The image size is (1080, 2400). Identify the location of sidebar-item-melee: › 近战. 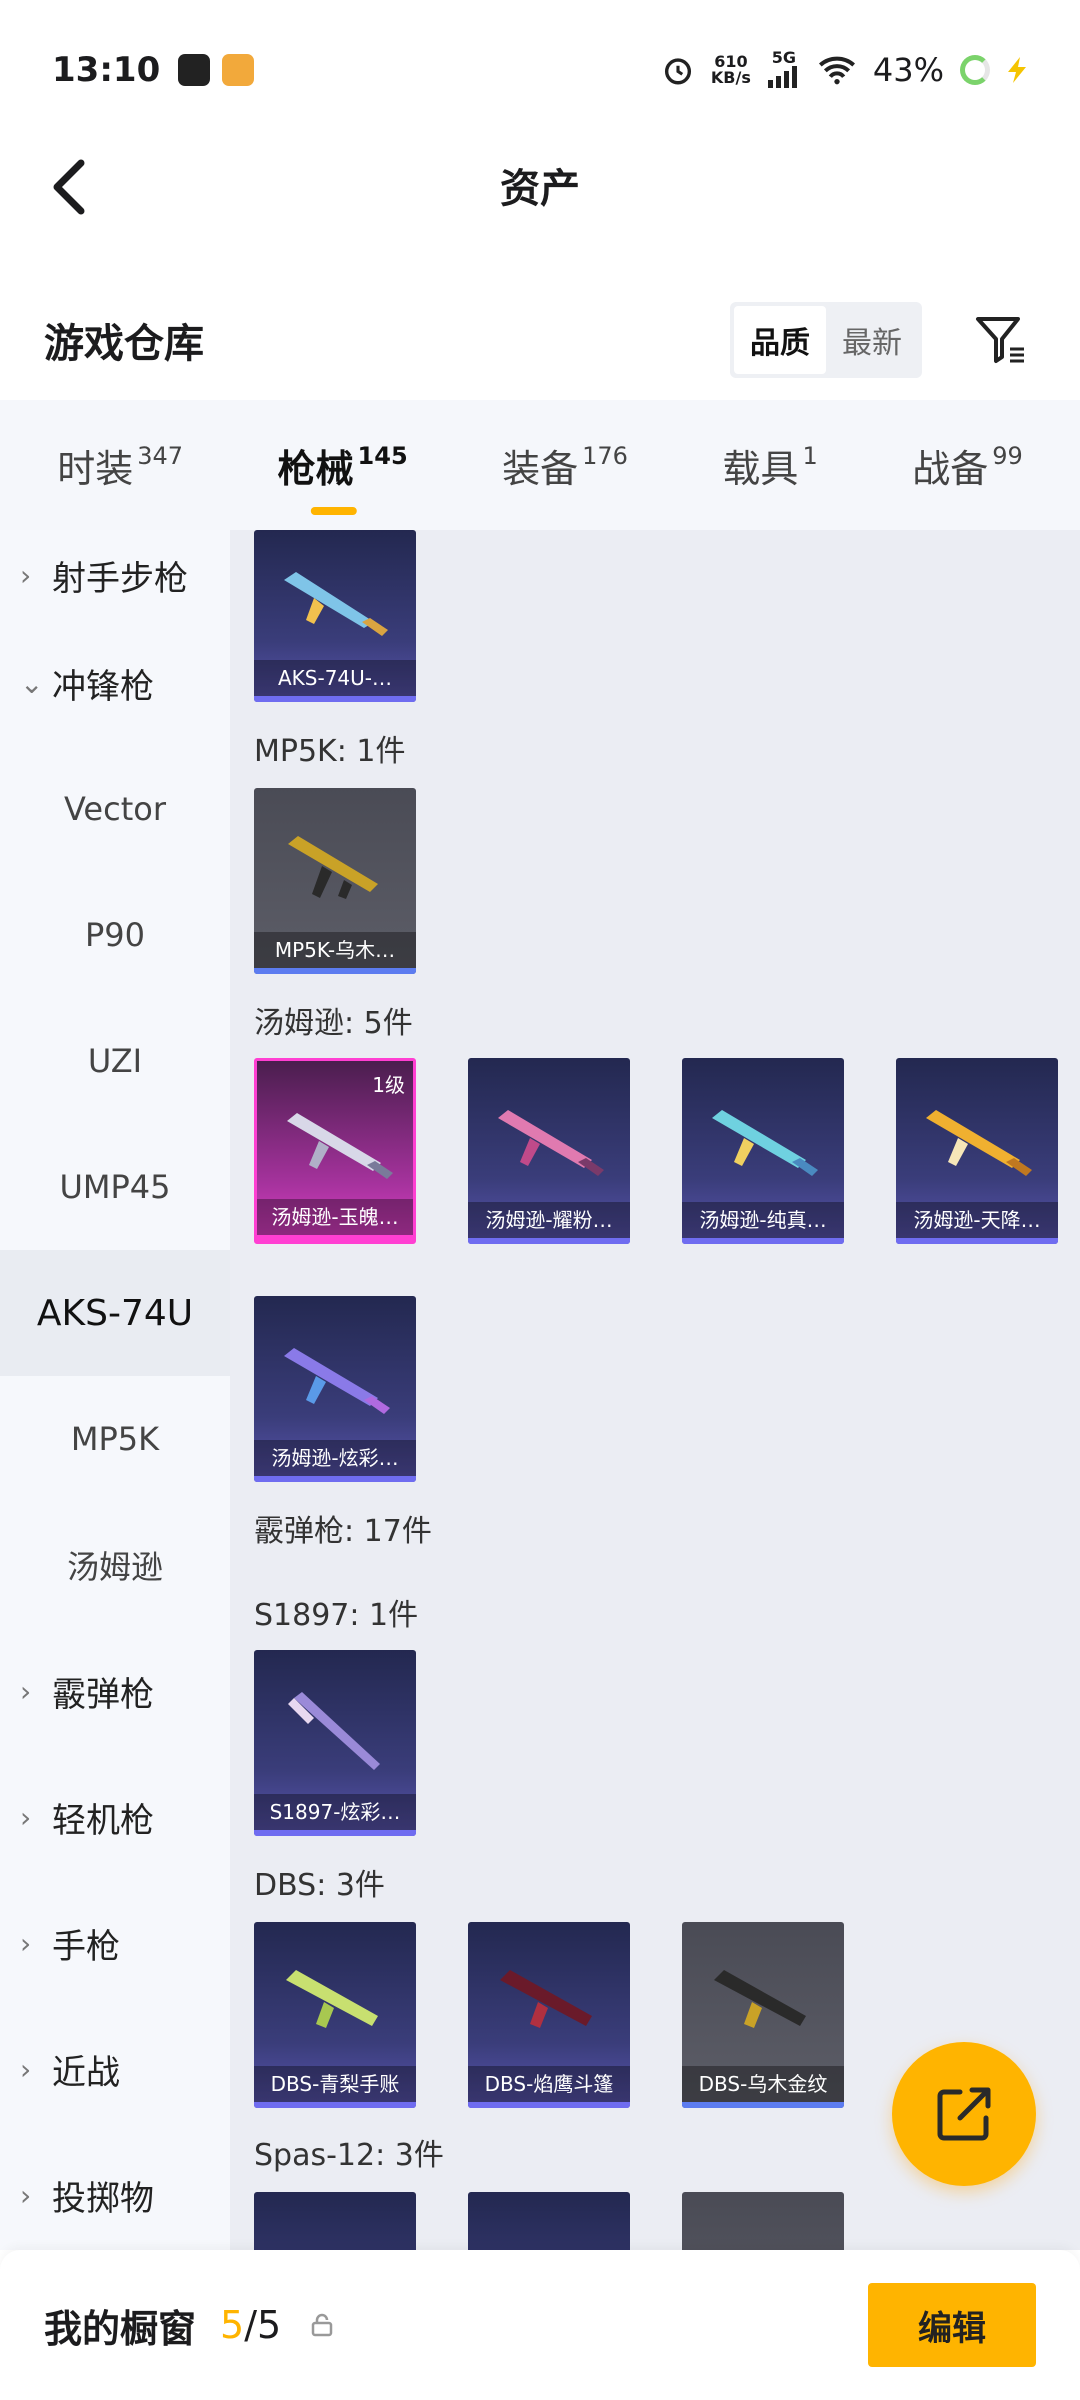
(115, 2069).